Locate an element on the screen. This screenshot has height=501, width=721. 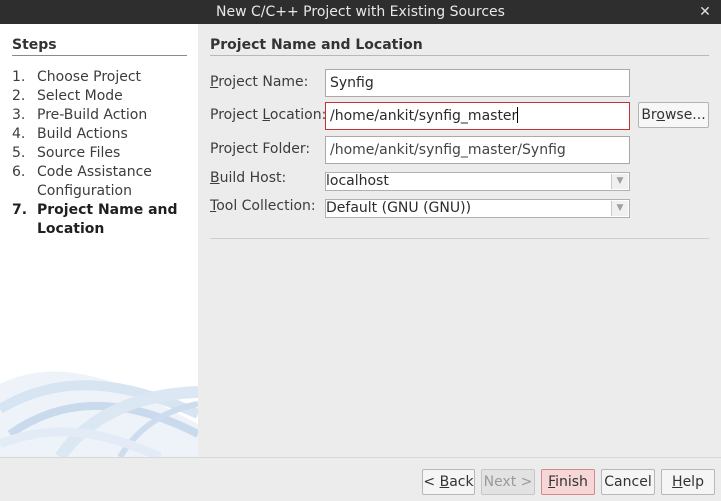
steps-heading: Steps is located at coordinates (34, 45).